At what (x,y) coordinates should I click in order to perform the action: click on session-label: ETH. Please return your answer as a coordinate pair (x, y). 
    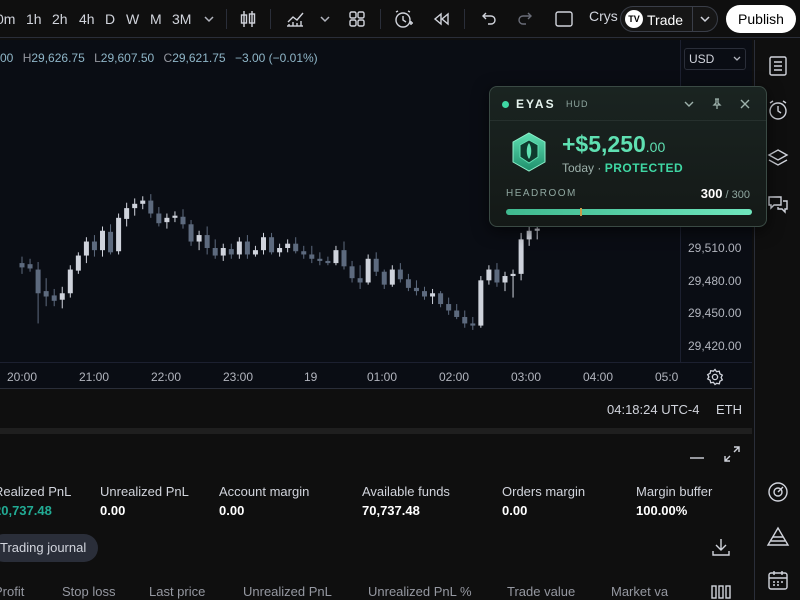
    Looking at the image, I should click on (729, 409).